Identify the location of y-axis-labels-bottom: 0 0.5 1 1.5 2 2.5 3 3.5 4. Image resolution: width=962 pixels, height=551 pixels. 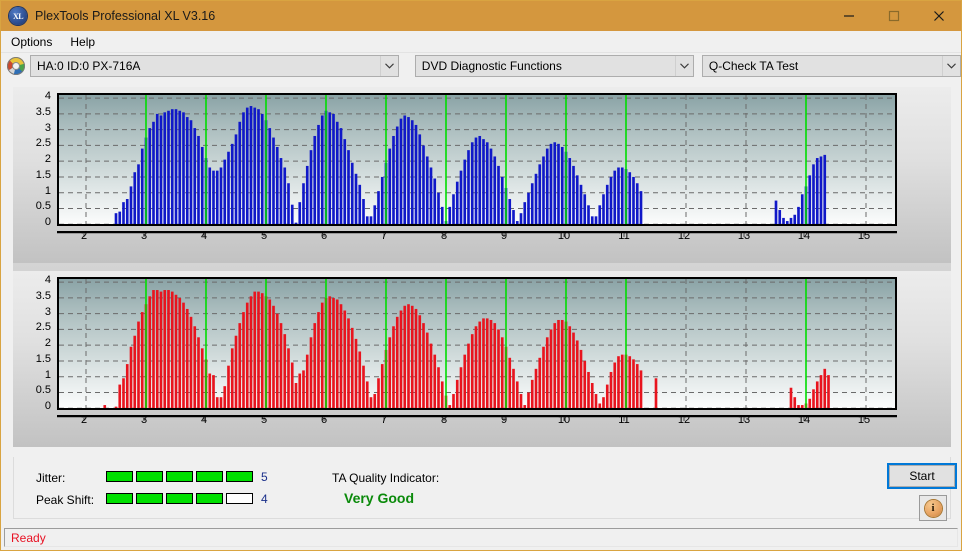
(34, 342).